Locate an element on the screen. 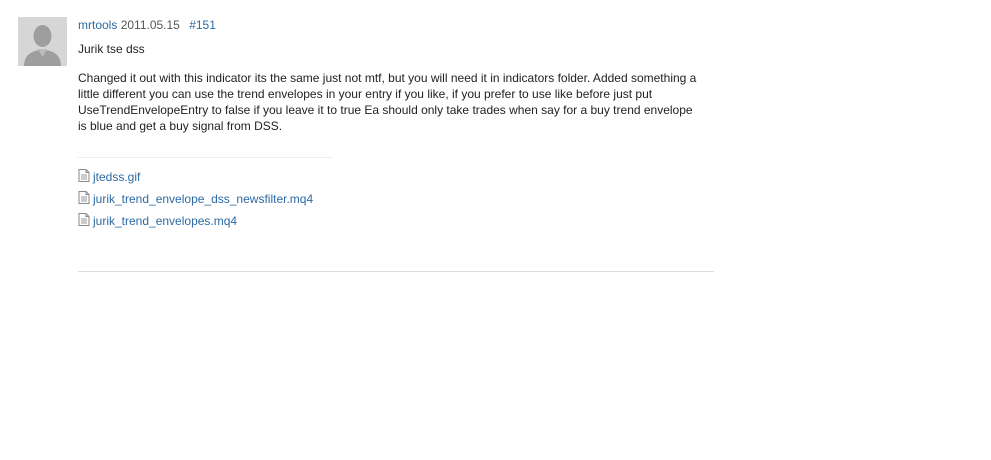  attachments-divider is located at coordinates (205, 157).